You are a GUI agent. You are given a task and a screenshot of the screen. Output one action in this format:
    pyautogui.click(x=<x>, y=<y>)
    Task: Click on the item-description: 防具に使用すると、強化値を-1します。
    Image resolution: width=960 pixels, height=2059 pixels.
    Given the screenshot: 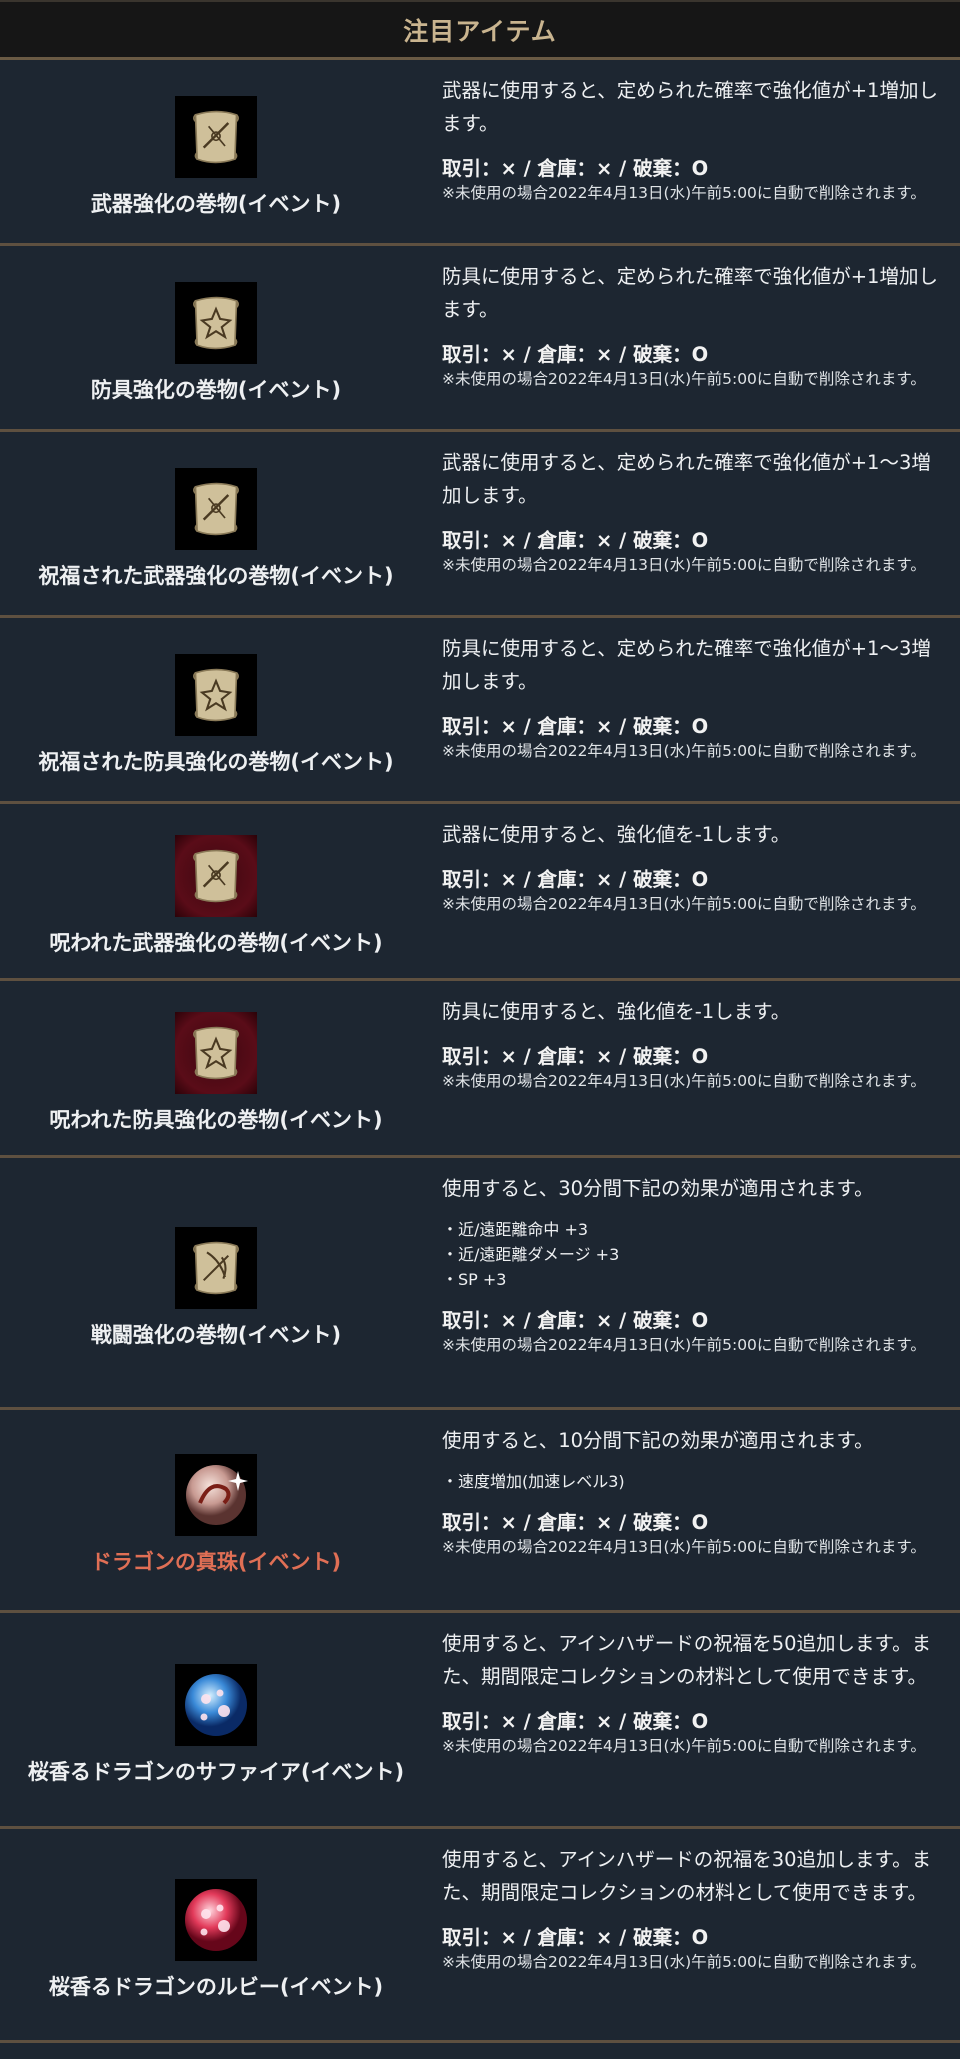 What is the action you would take?
    pyautogui.click(x=616, y=1011)
    